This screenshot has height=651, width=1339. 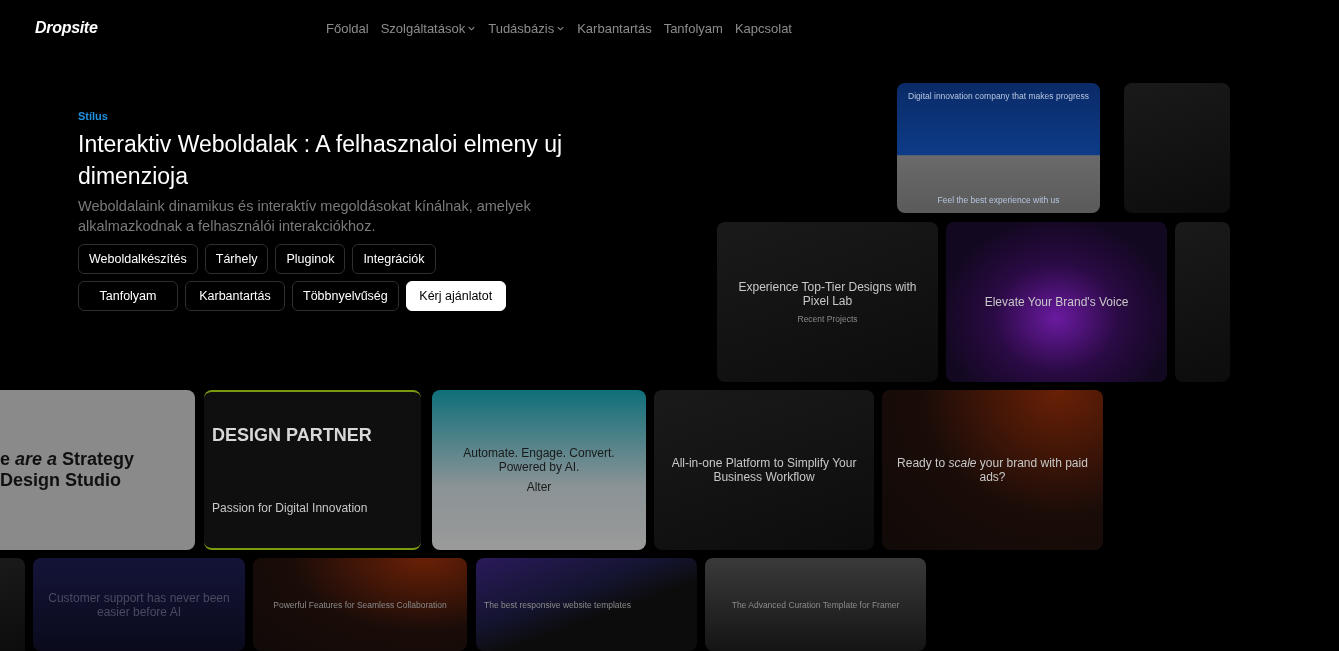 What do you see at coordinates (693, 28) in the screenshot?
I see `nav-link: Tanfolyam` at bounding box center [693, 28].